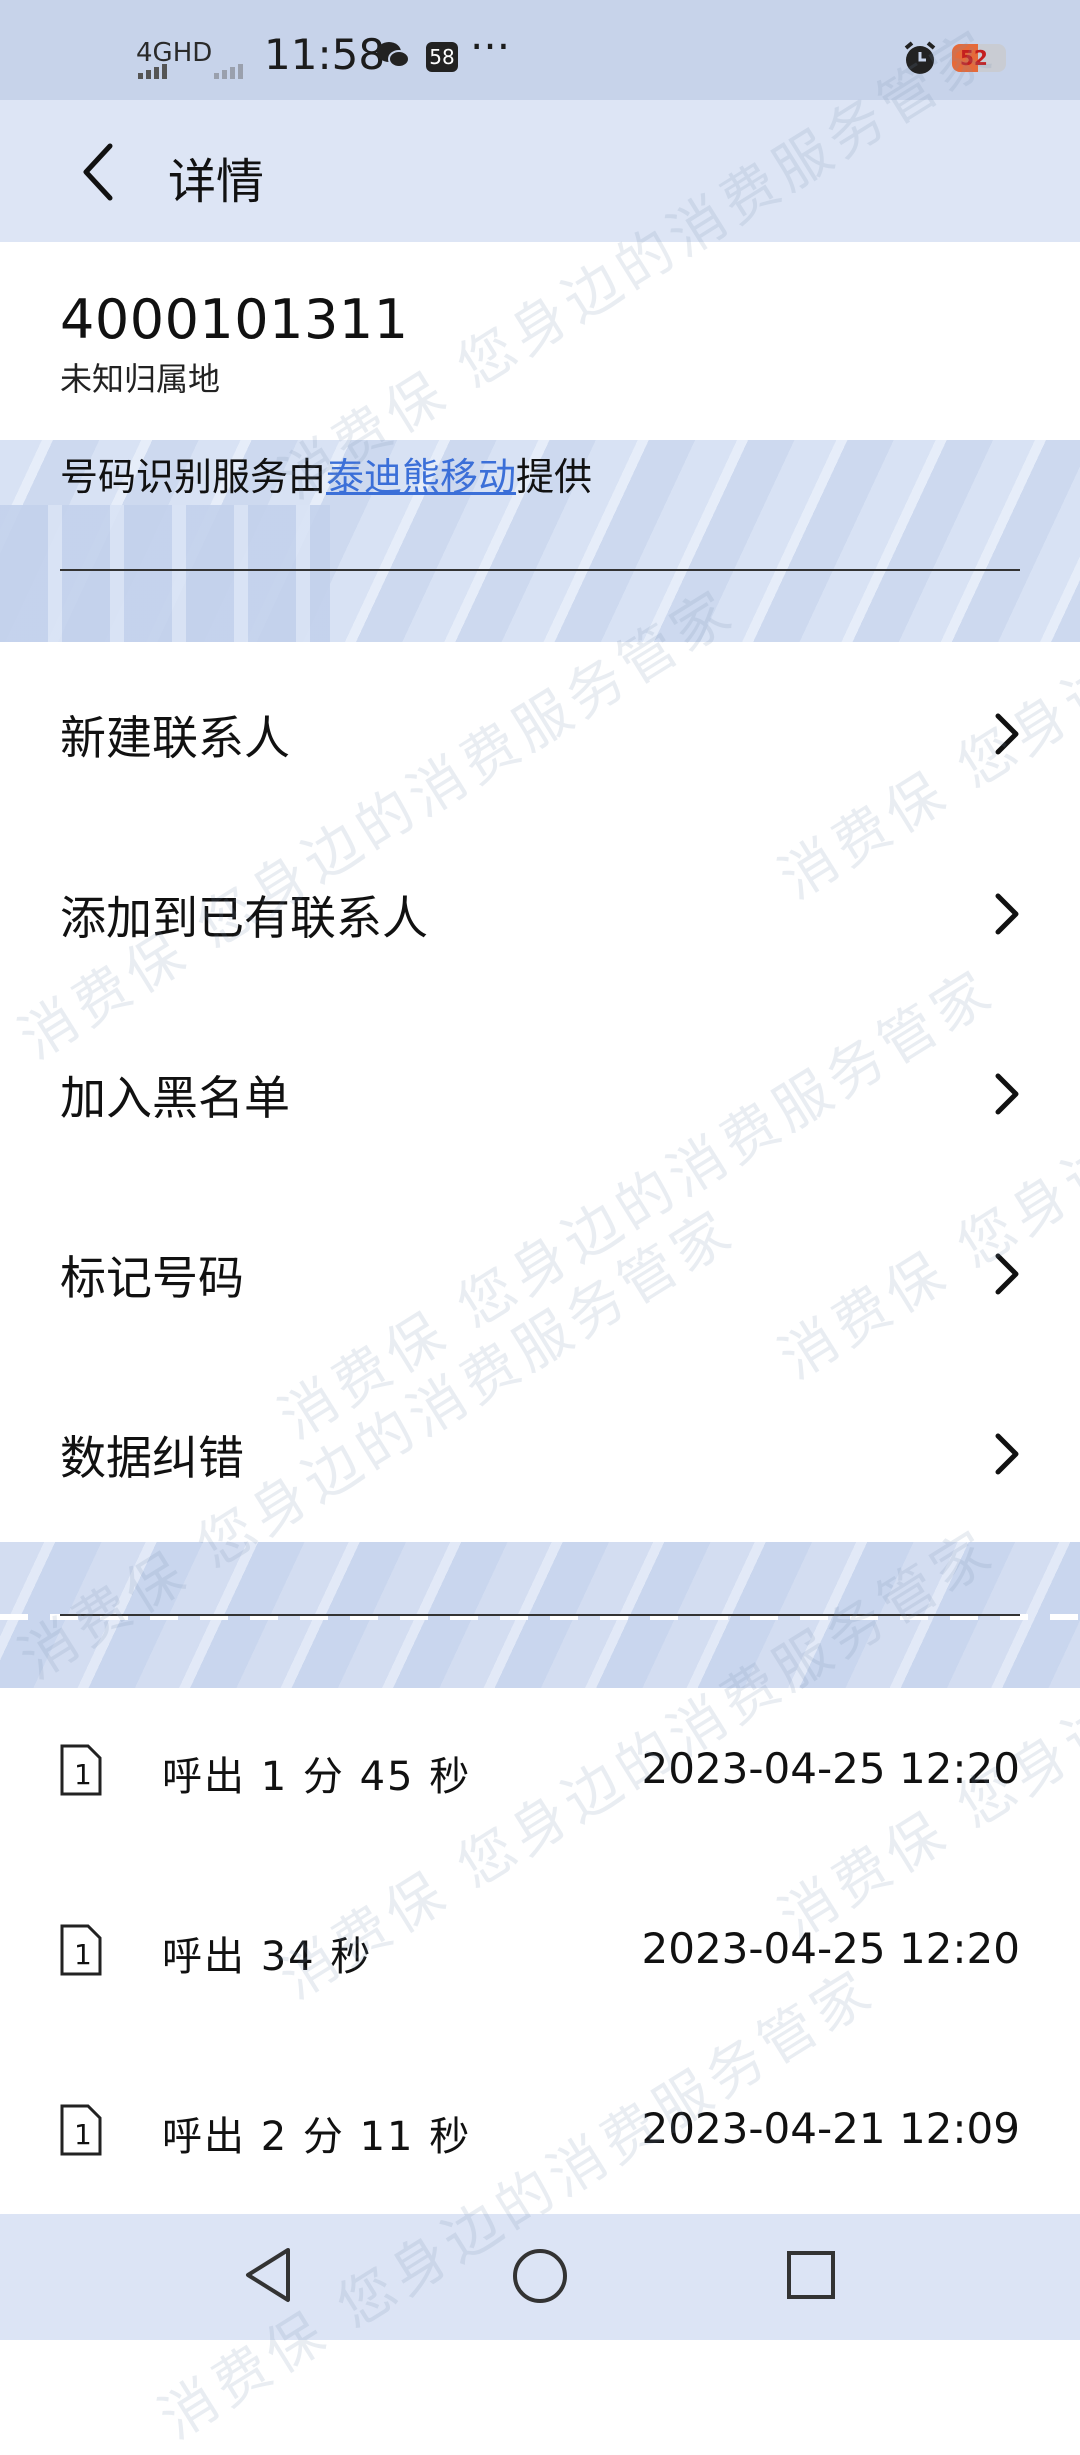  I want to click on menu-blacklist: 加入黑名单, so click(540, 1092).